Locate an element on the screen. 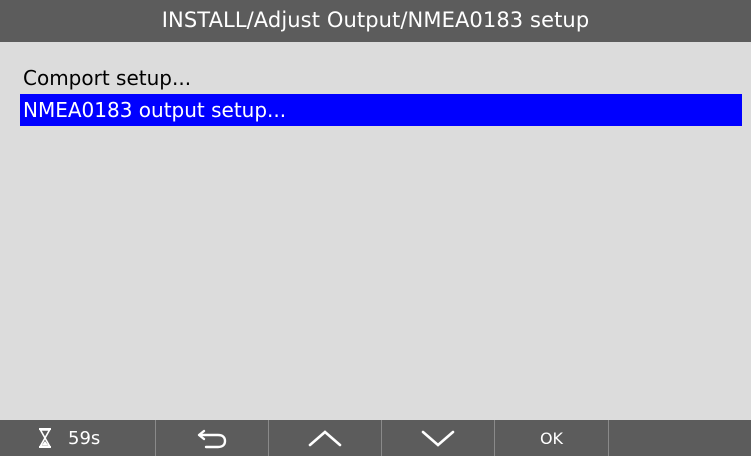 The image size is (751, 456). back-arrow-icon is located at coordinates (212, 438).